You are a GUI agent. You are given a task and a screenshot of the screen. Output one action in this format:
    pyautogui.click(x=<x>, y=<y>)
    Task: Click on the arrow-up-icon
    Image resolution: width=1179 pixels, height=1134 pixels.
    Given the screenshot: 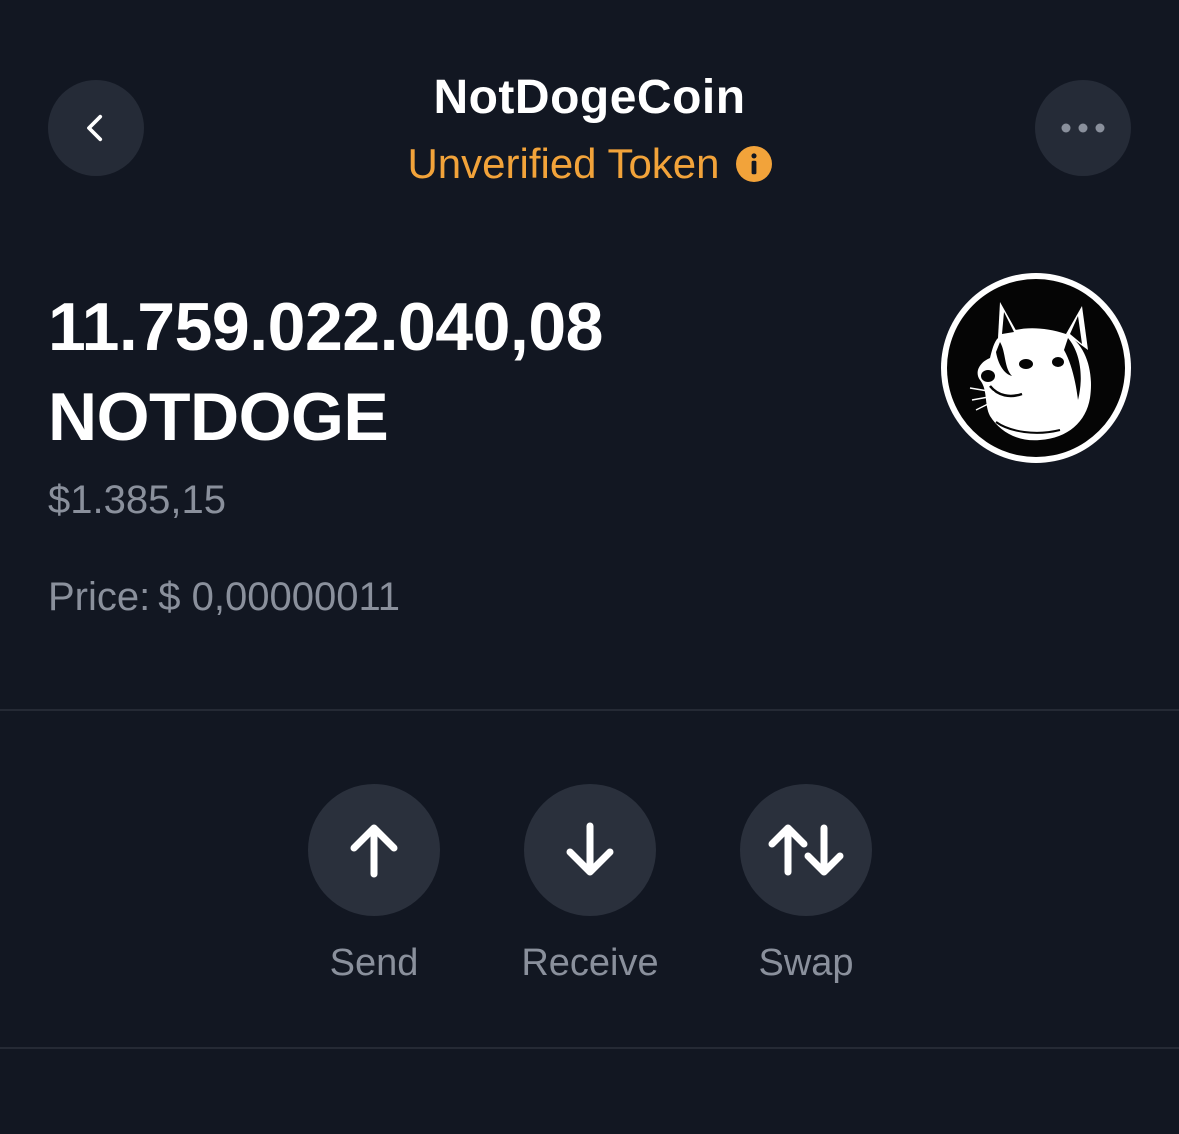 What is the action you would take?
    pyautogui.click(x=374, y=851)
    